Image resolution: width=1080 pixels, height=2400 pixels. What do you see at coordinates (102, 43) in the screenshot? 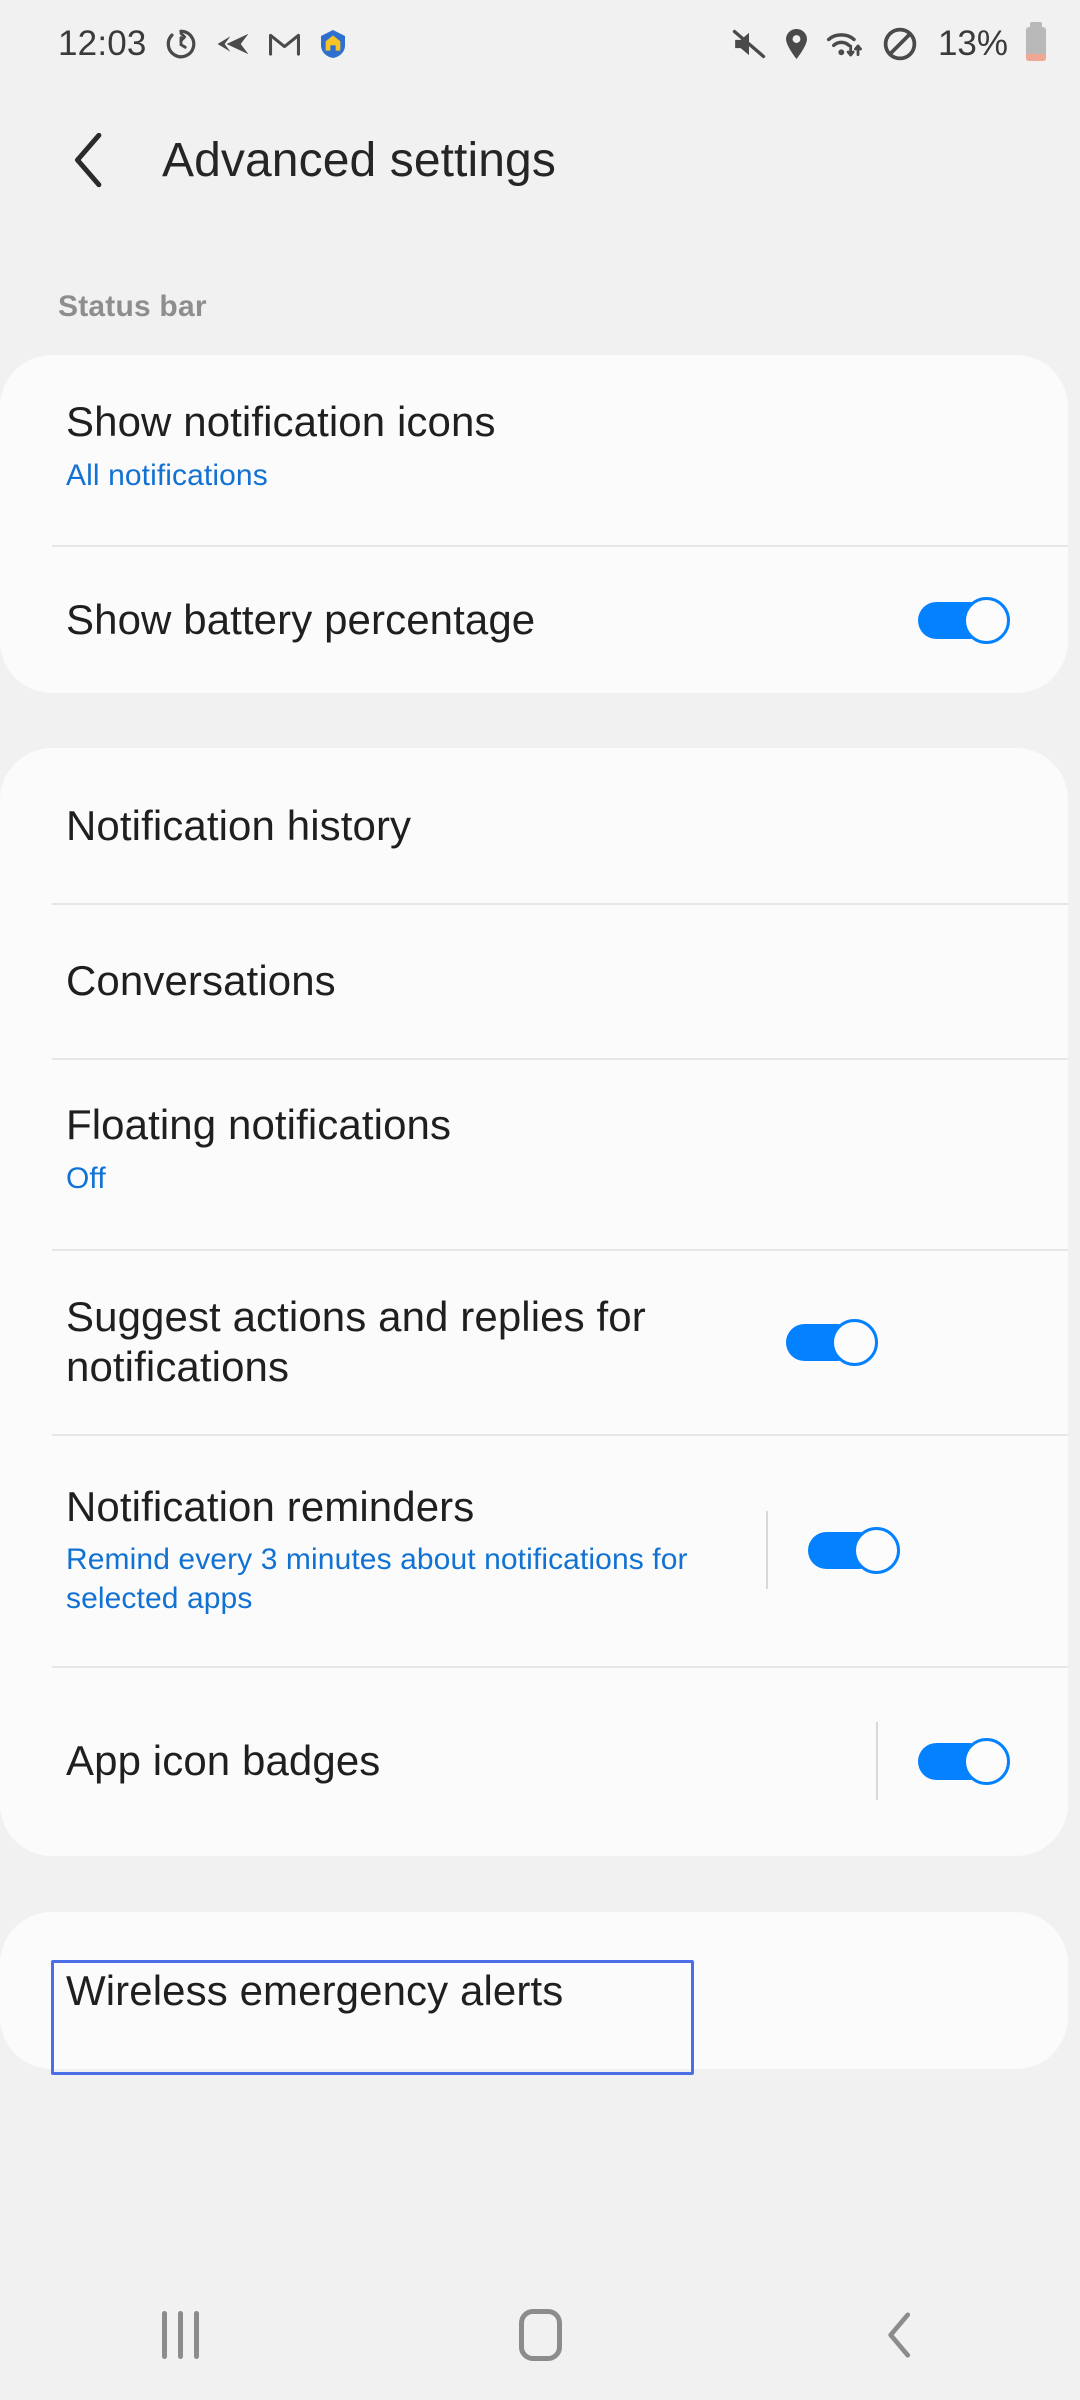
I see `status-bar-clock: 12:03` at bounding box center [102, 43].